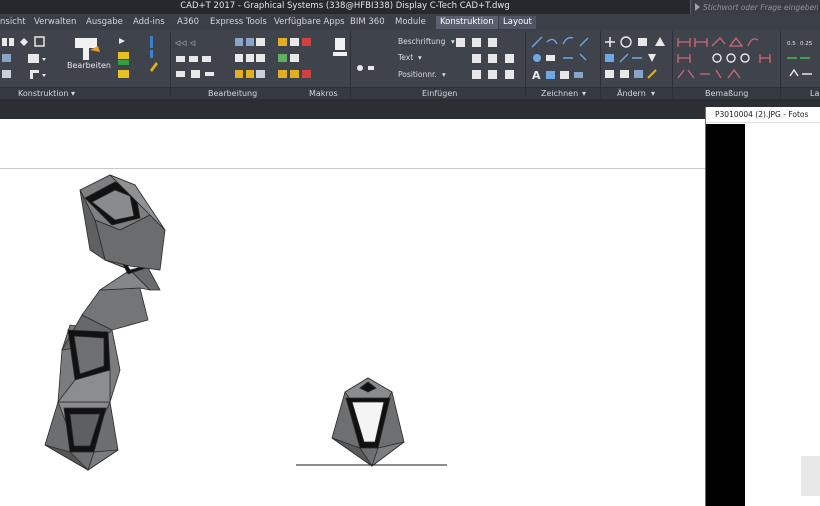  I want to click on group-aendern-chevron-icon: ▾, so click(653, 93).